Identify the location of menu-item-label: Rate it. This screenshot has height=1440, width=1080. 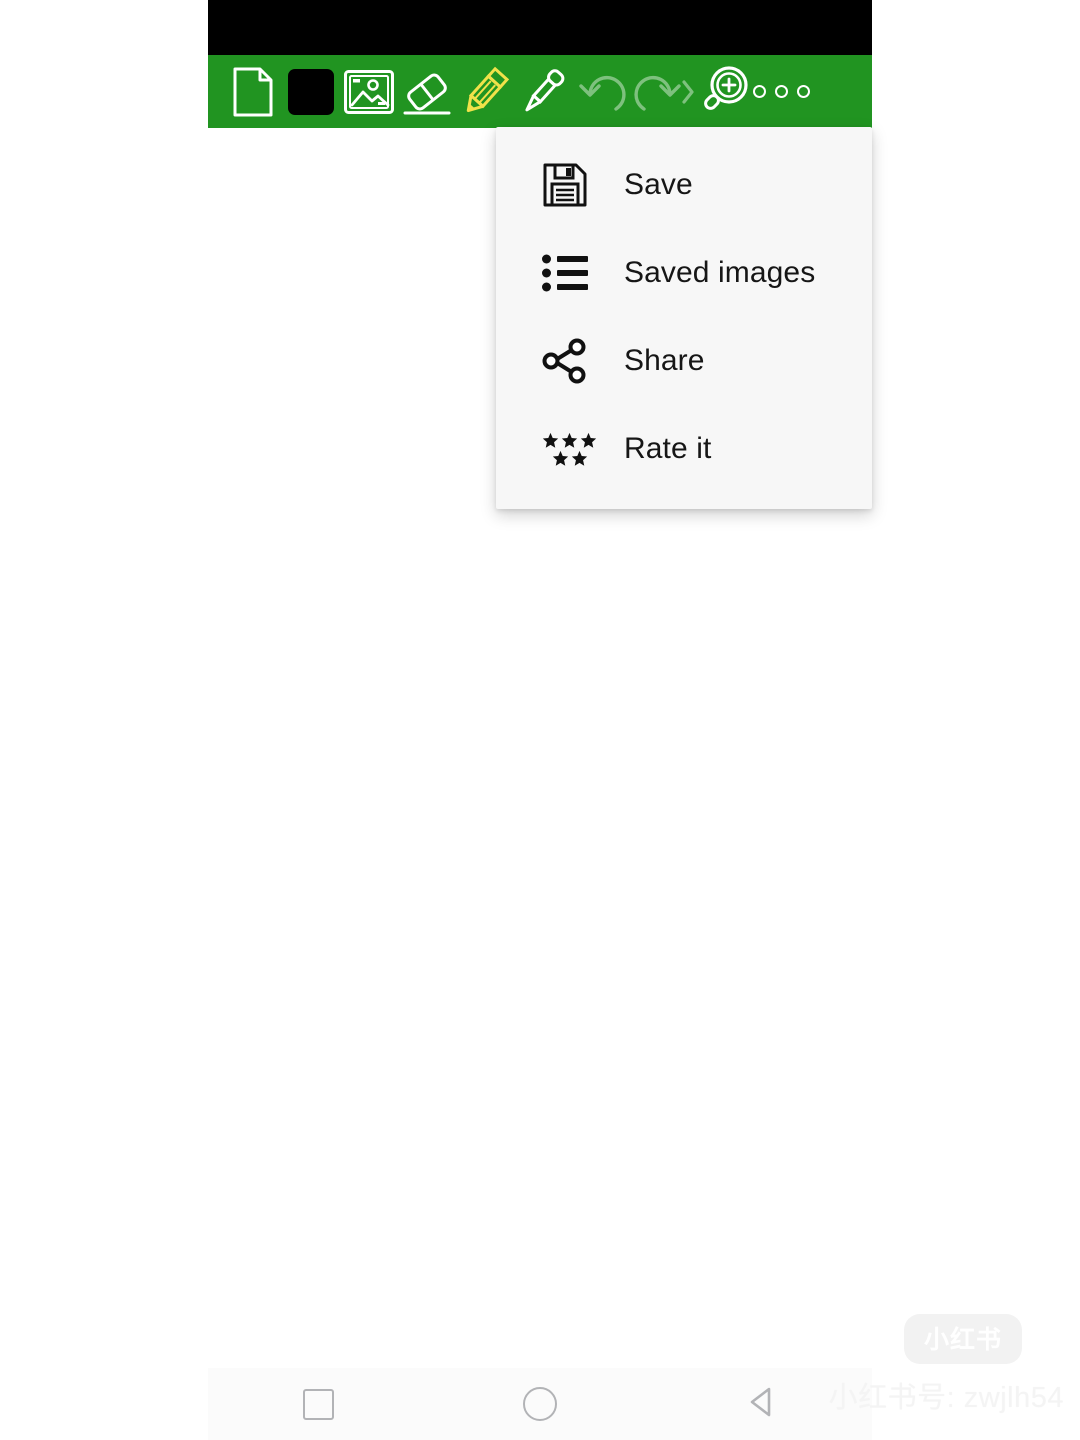
(668, 448).